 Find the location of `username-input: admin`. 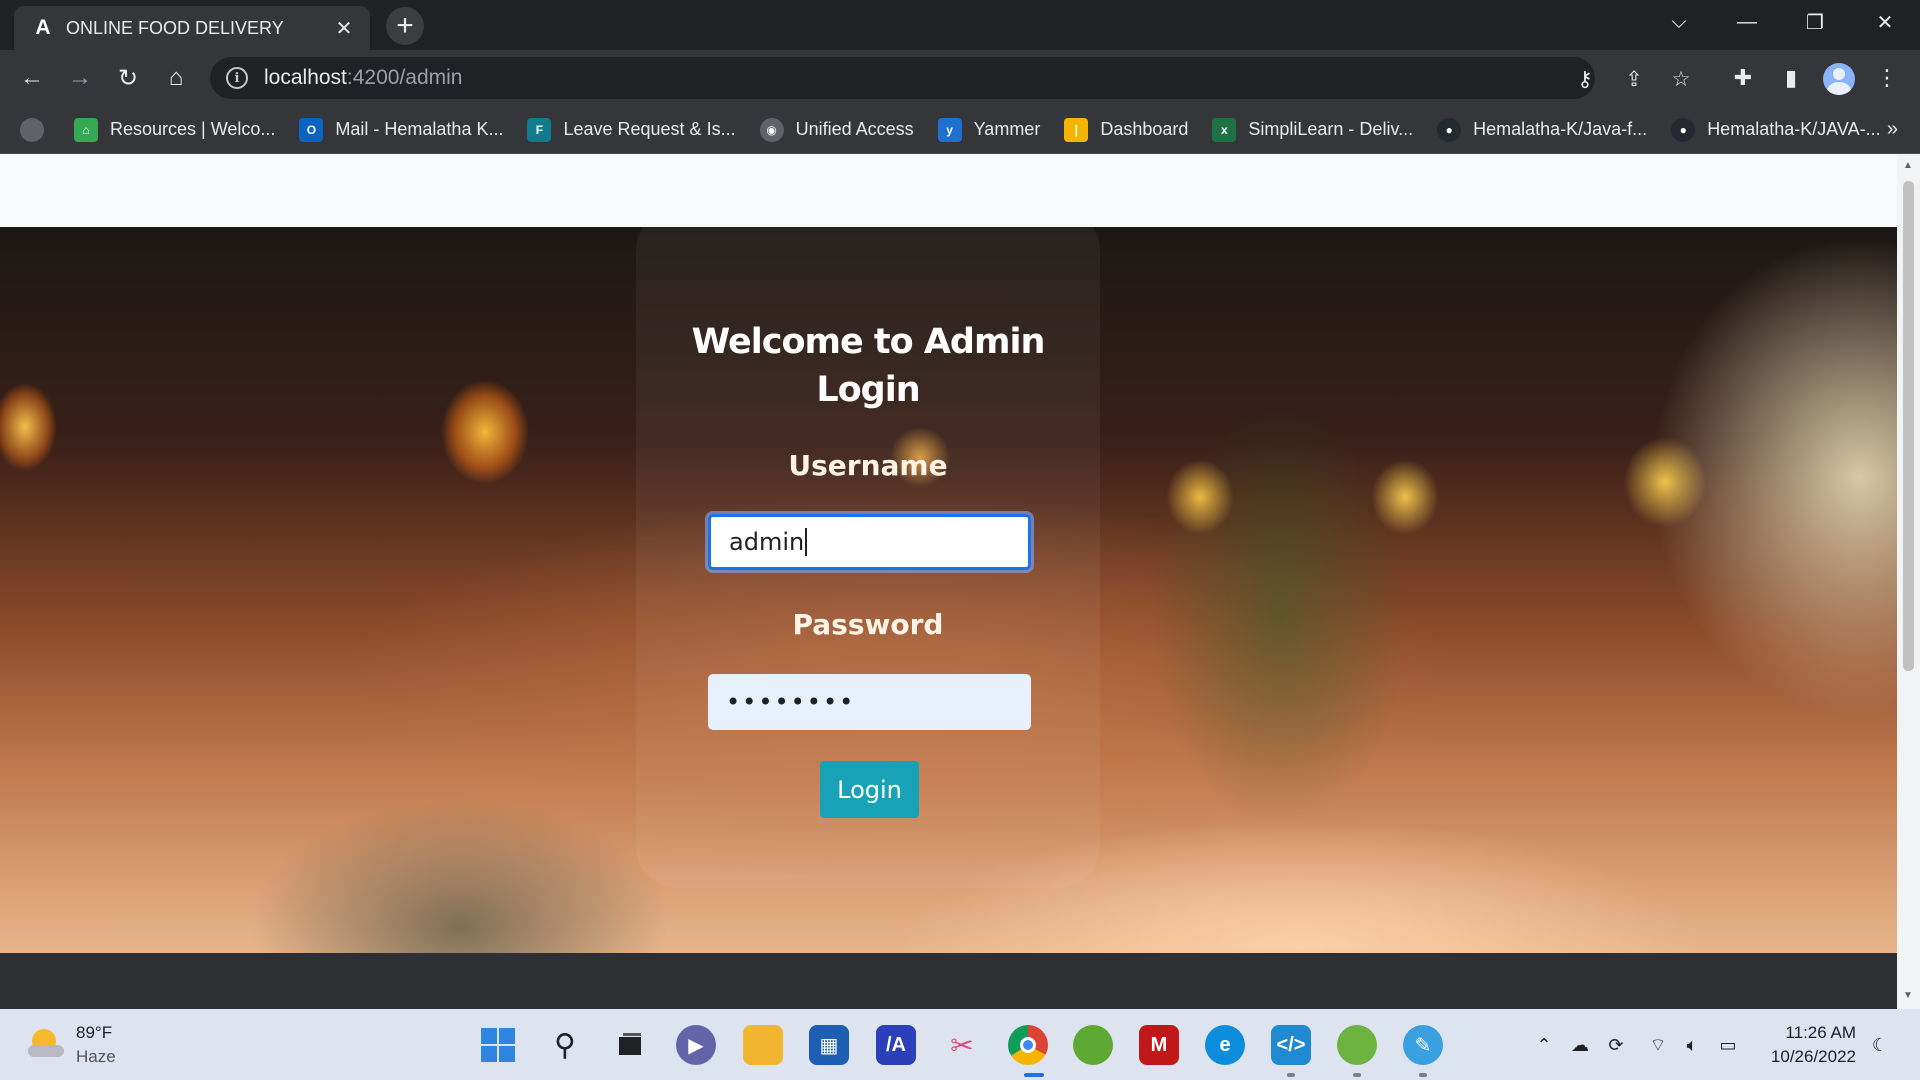

username-input: admin is located at coordinates (869, 542).